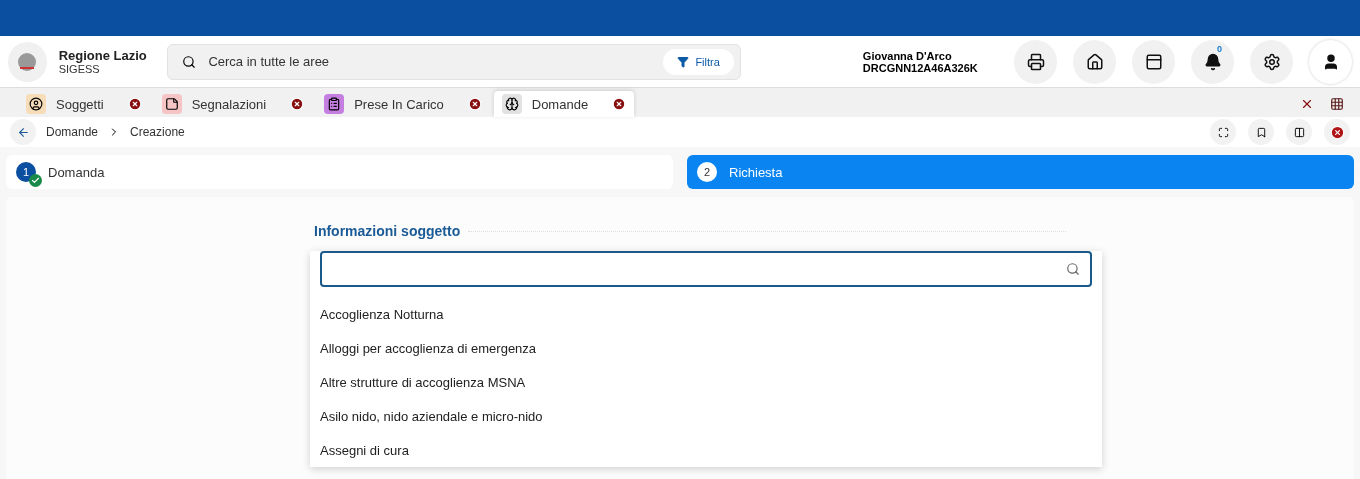 This screenshot has width=1360, height=479. I want to click on split-view-button, so click(1299, 132).